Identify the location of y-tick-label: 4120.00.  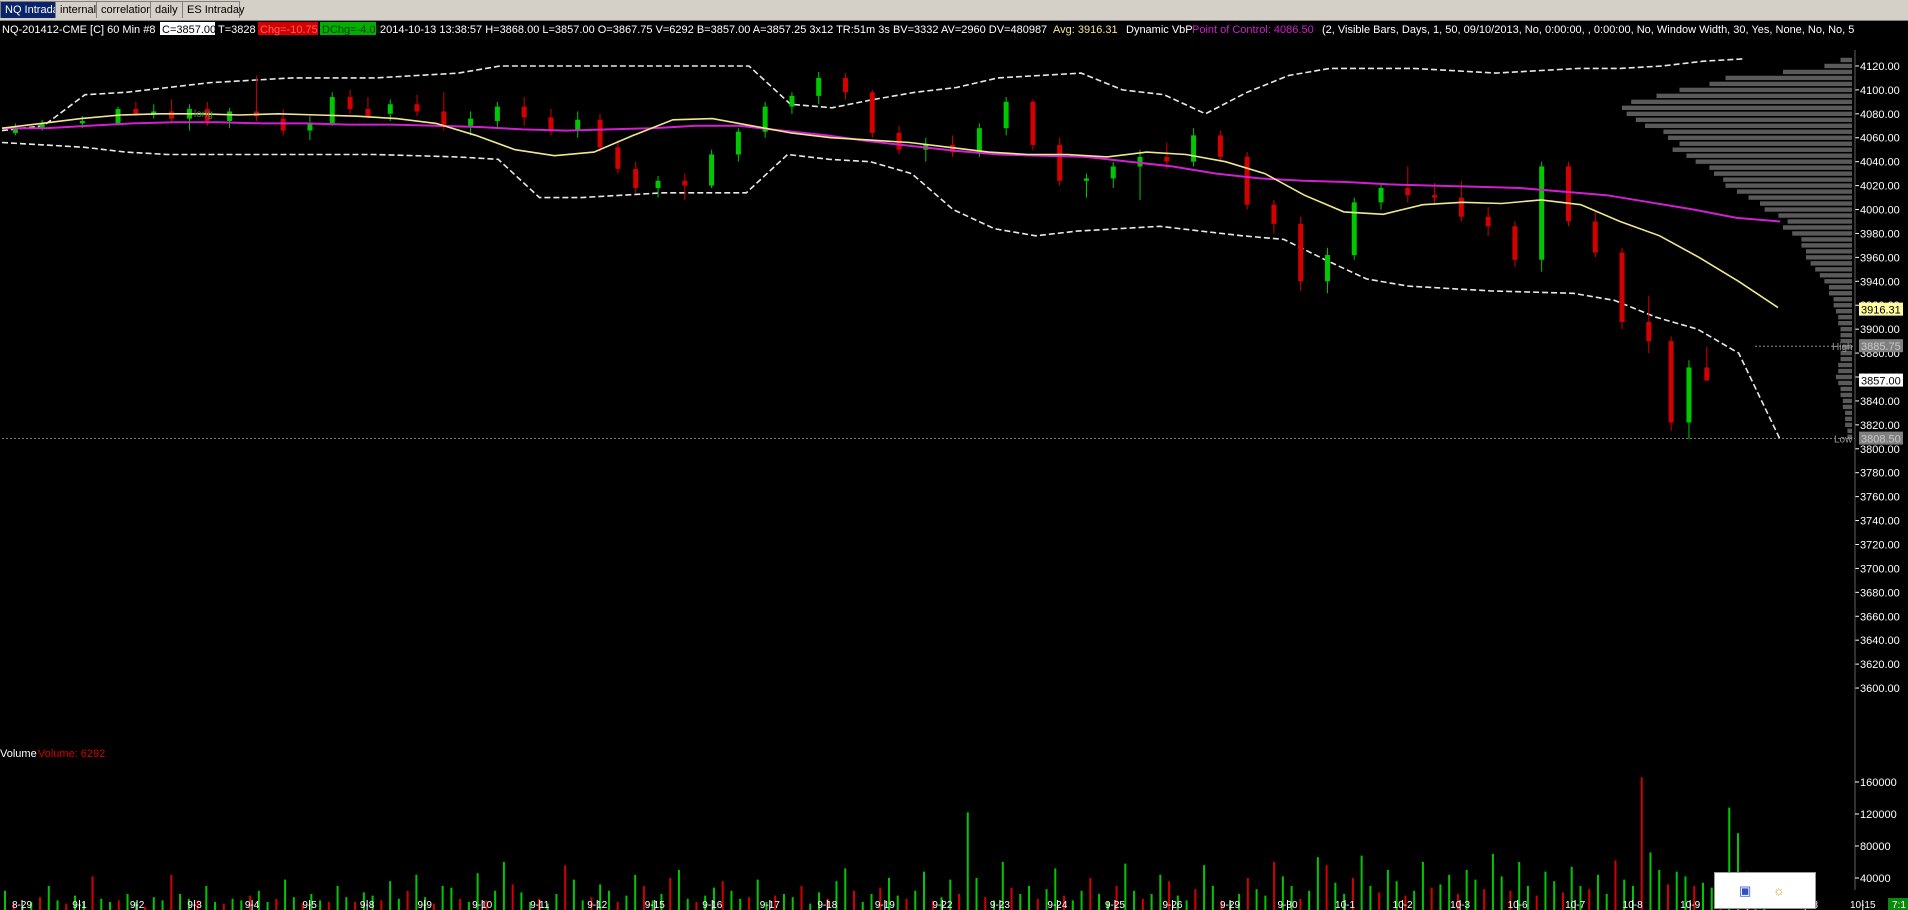
(1880, 67).